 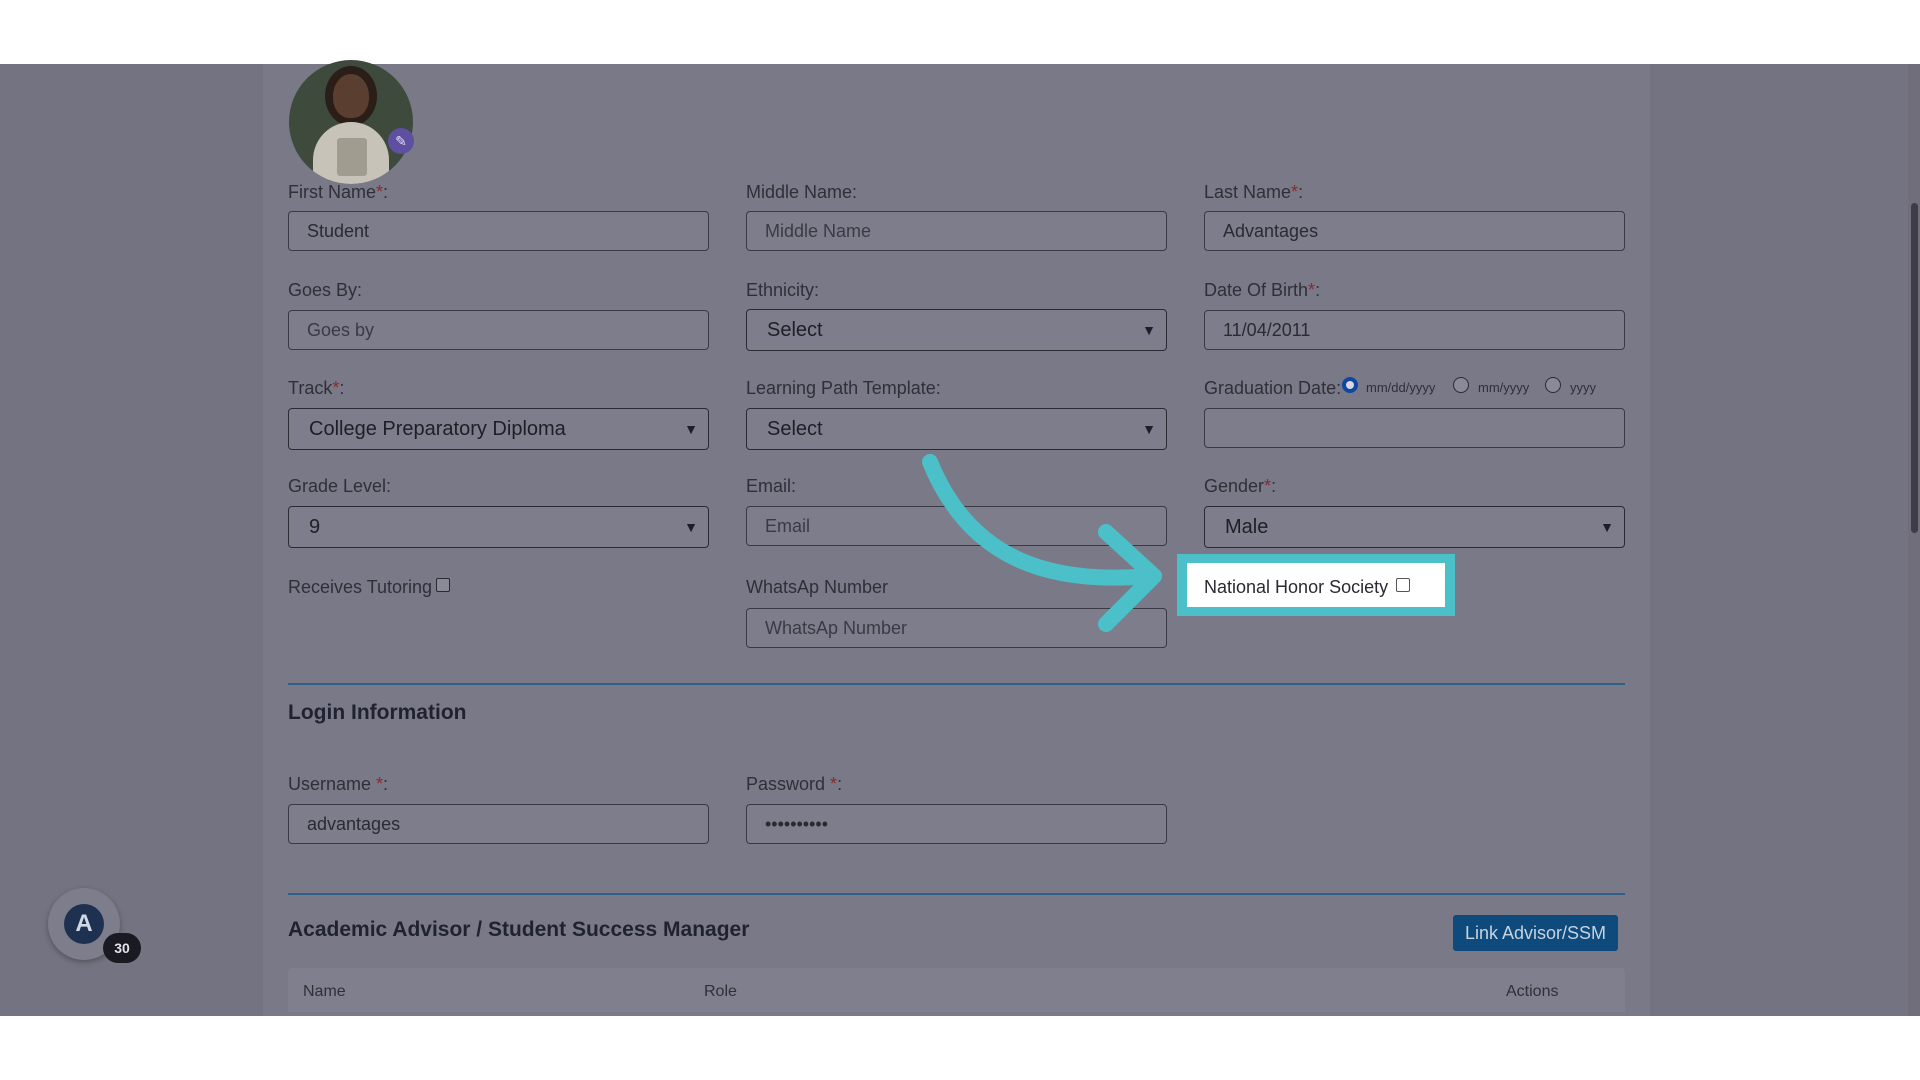 I want to click on graduation-label: Graduation Date:, so click(x=1273, y=388).